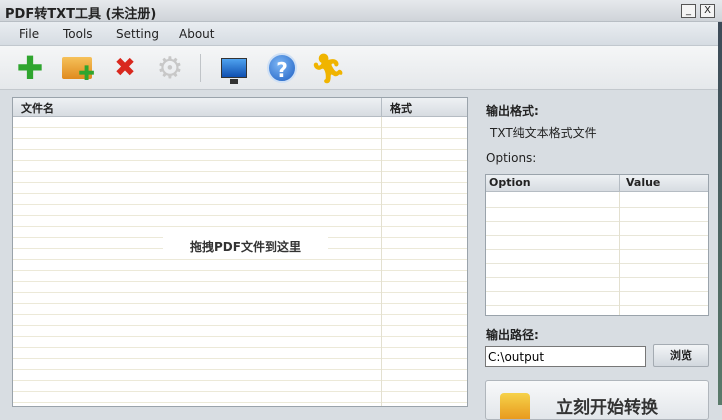 The height and width of the screenshot is (420, 722). I want to click on column-header-filename: 文件名, so click(197, 107).